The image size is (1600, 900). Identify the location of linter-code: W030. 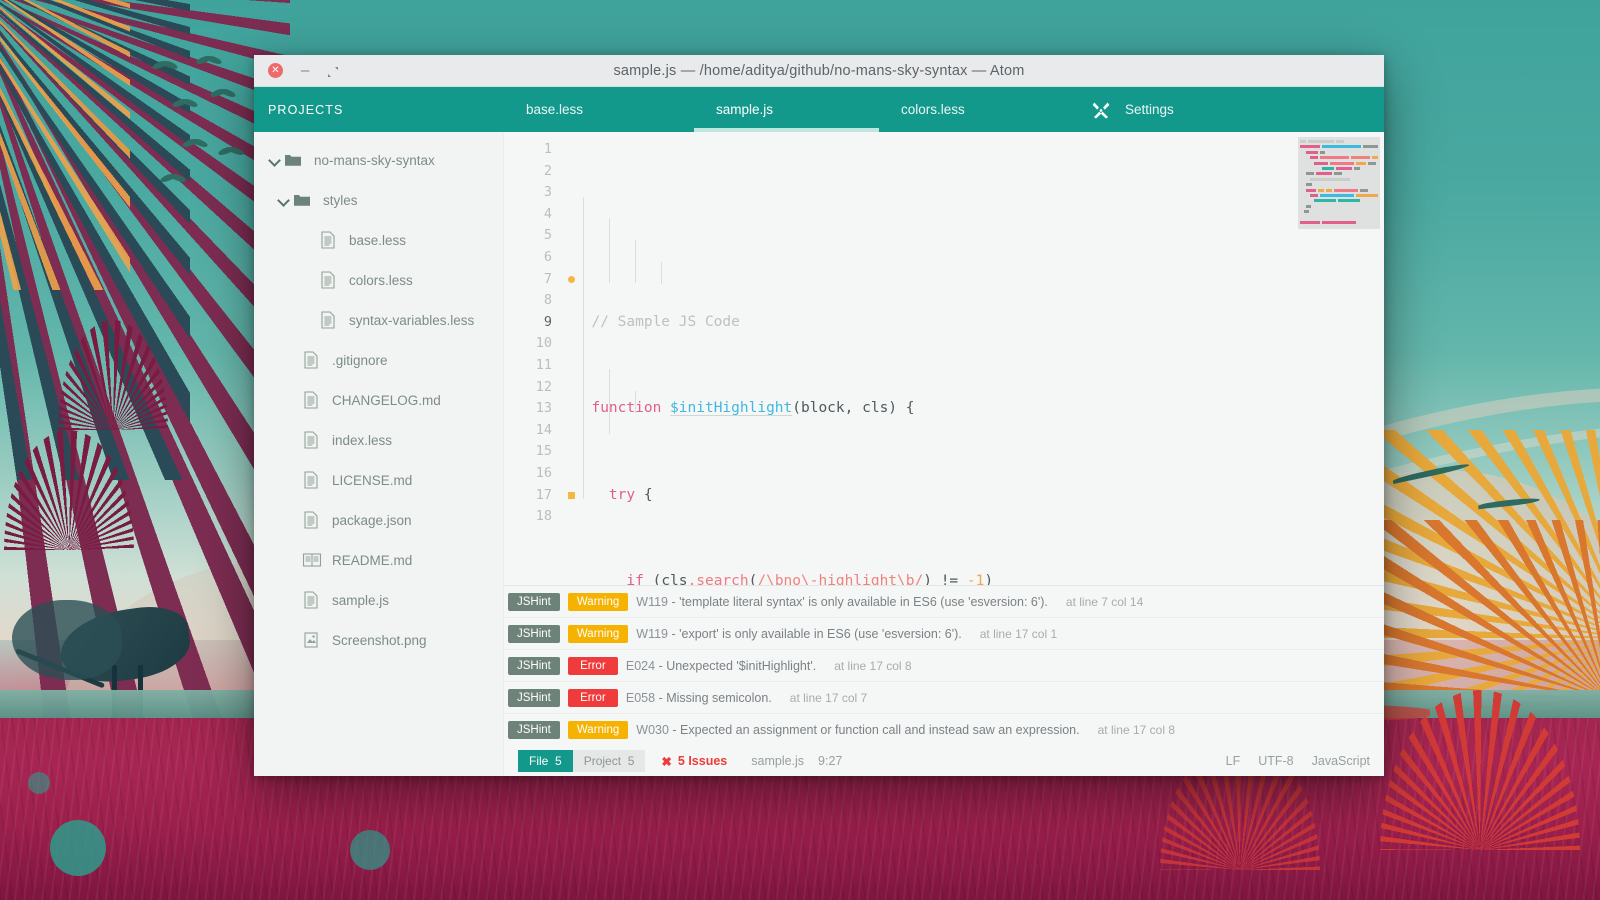
(652, 730).